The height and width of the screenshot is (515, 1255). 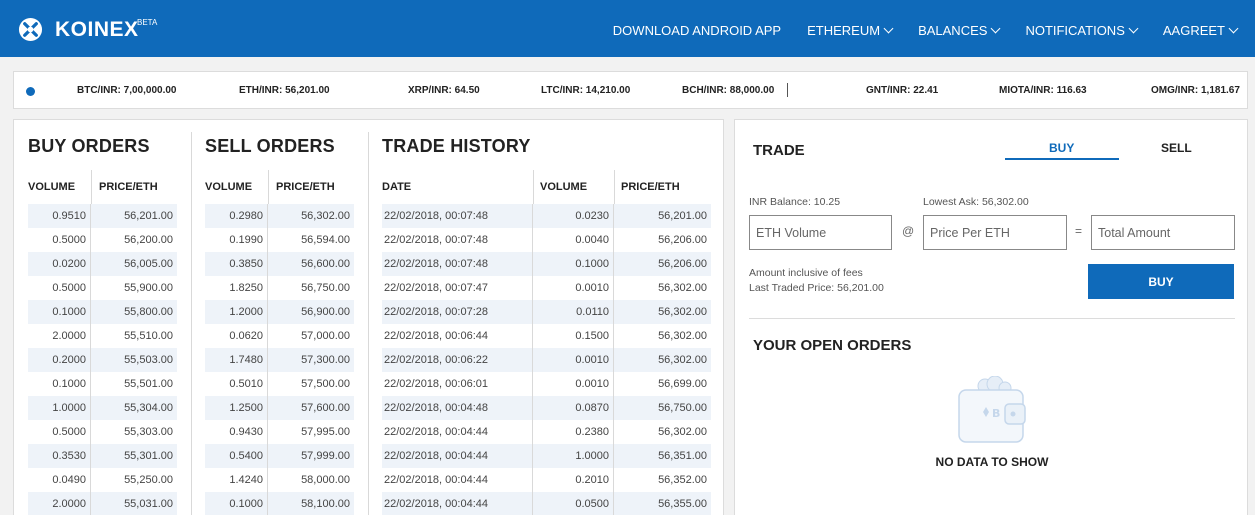 I want to click on price-cell: 56,594.00, so click(x=325, y=240).